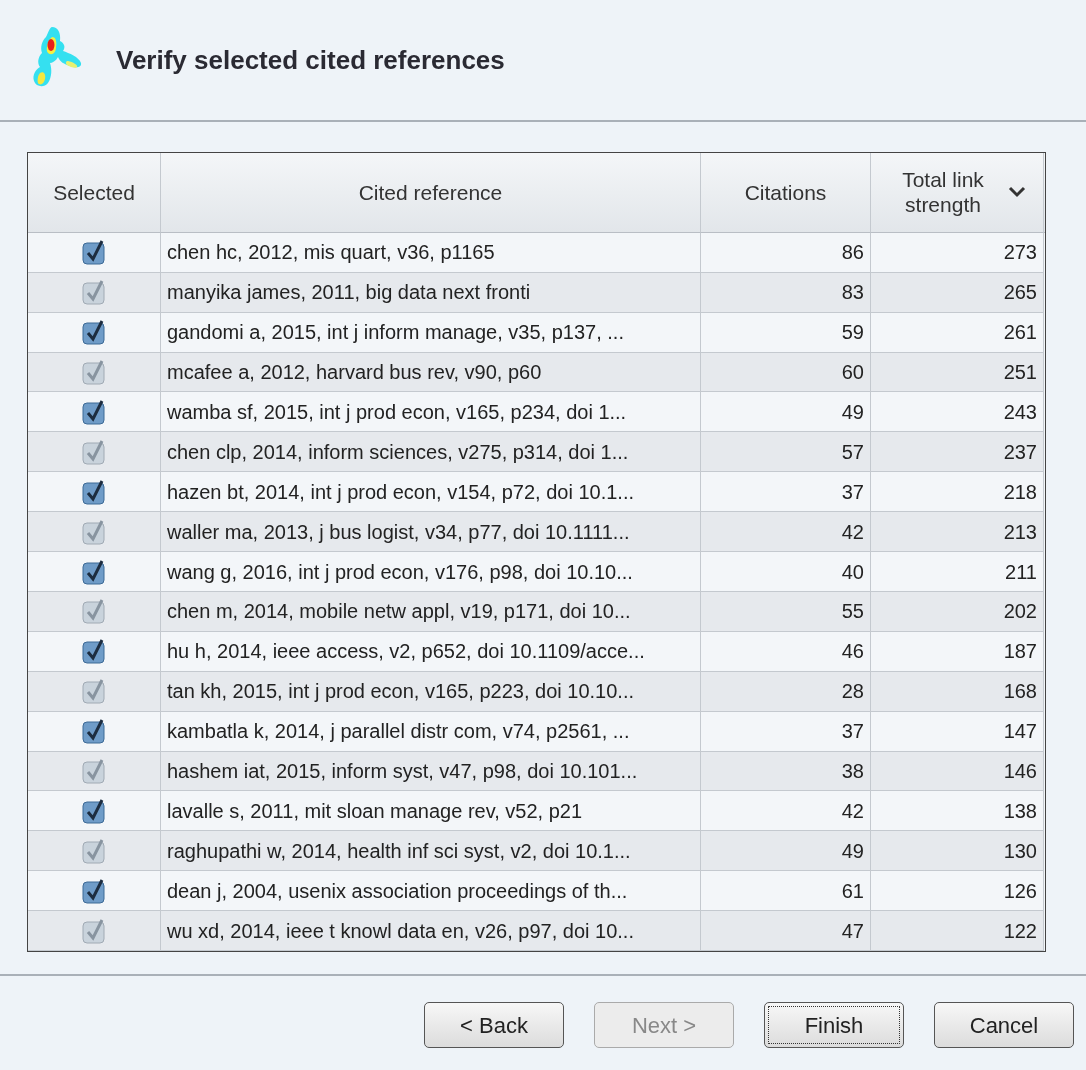 This screenshot has width=1086, height=1070. Describe the element at coordinates (1004, 1025) in the screenshot. I see `dialog-button: Cancel` at that location.